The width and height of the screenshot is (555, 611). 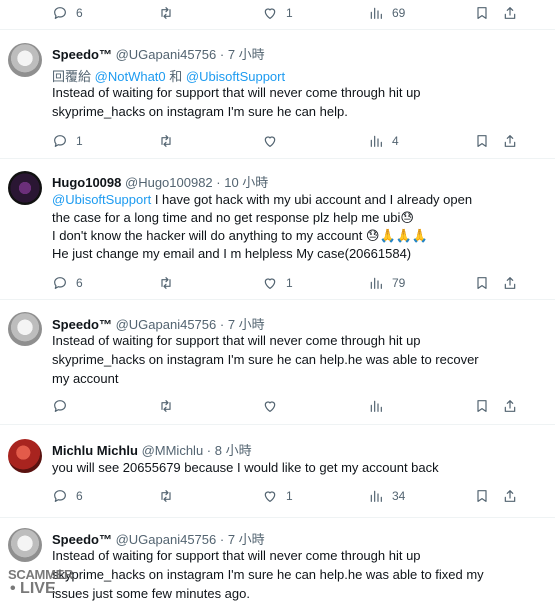 I want to click on reply-button, so click(x=60, y=406).